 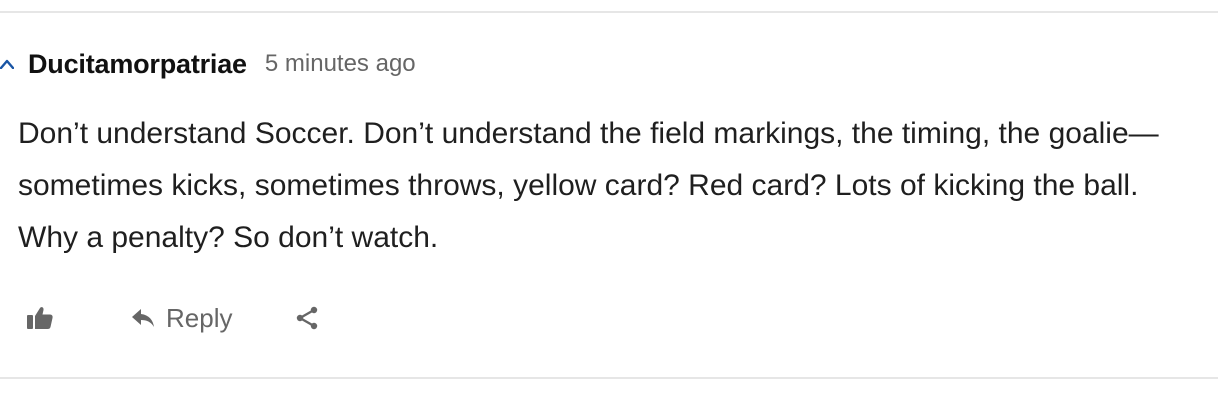 I want to click on reply-label: Reply, so click(x=199, y=317).